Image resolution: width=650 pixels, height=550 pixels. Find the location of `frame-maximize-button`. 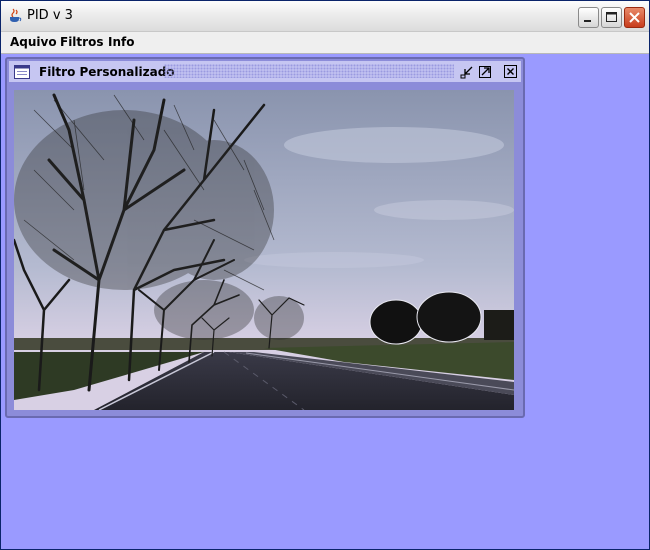

frame-maximize-button is located at coordinates (485, 72).